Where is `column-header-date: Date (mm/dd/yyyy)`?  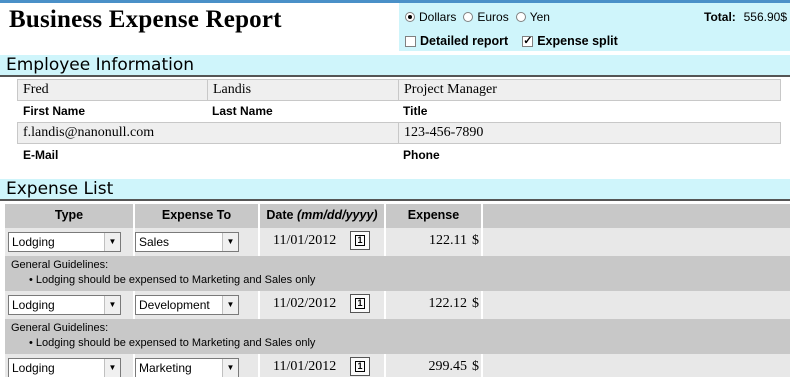
column-header-date: Date (mm/dd/yyyy) is located at coordinates (323, 216).